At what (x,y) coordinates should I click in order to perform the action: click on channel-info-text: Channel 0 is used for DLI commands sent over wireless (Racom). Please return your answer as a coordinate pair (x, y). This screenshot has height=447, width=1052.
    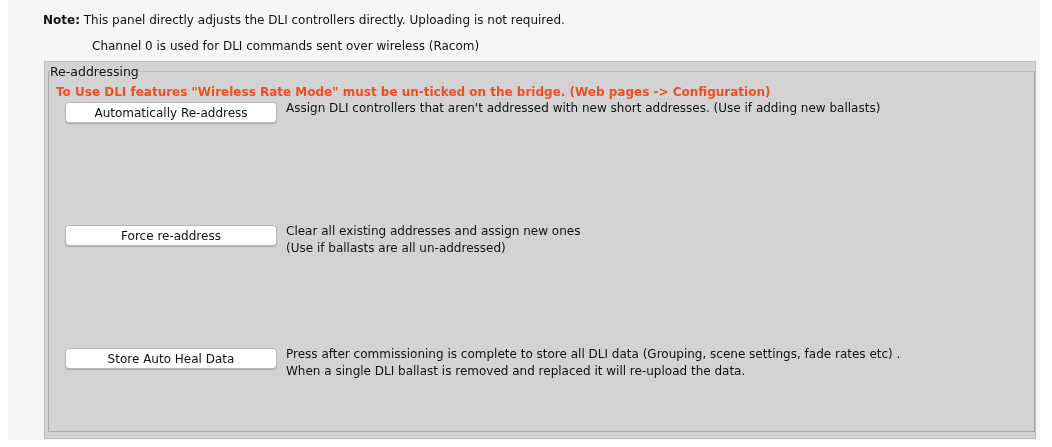
    Looking at the image, I should click on (286, 46).